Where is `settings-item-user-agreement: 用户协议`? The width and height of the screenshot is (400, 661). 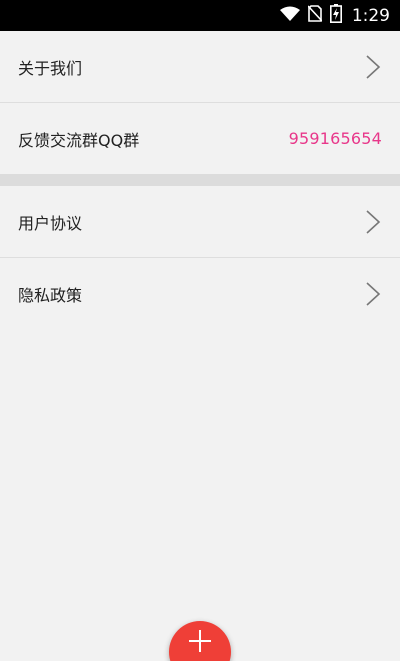
settings-item-user-agreement: 用户协议 is located at coordinates (200, 221).